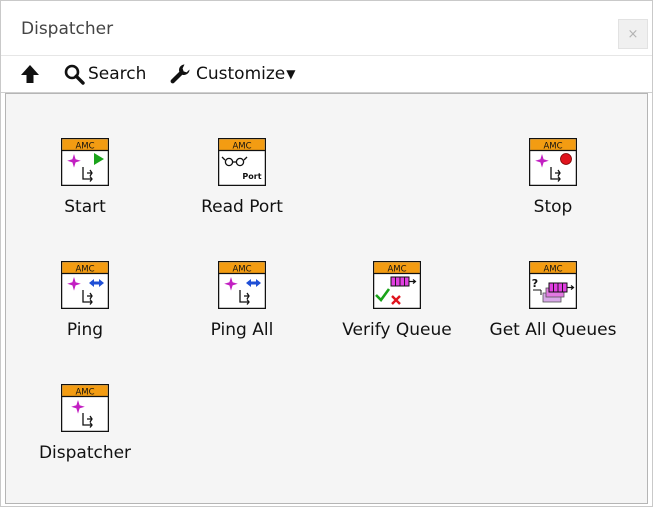 This screenshot has height=507, width=653. What do you see at coordinates (241, 74) in the screenshot?
I see `customize-label: Customize` at bounding box center [241, 74].